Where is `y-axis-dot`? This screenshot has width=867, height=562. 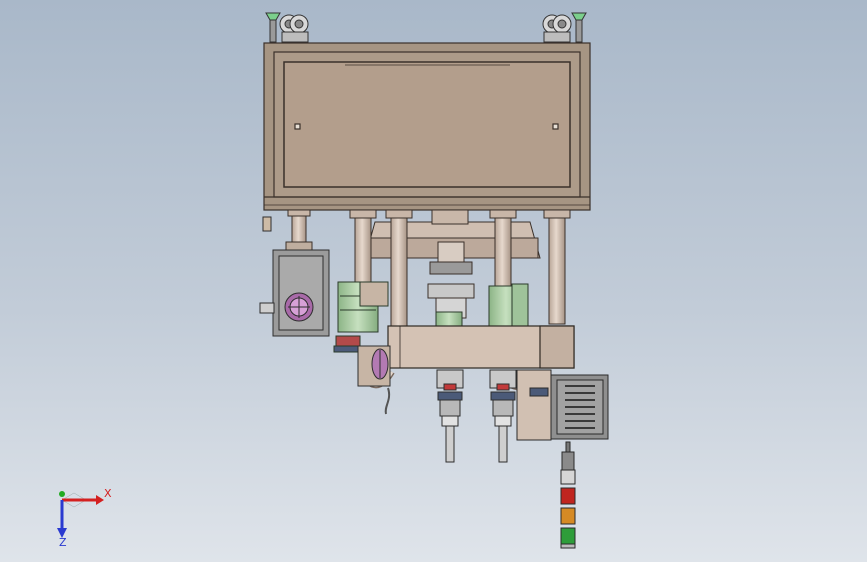 y-axis-dot is located at coordinates (62, 494).